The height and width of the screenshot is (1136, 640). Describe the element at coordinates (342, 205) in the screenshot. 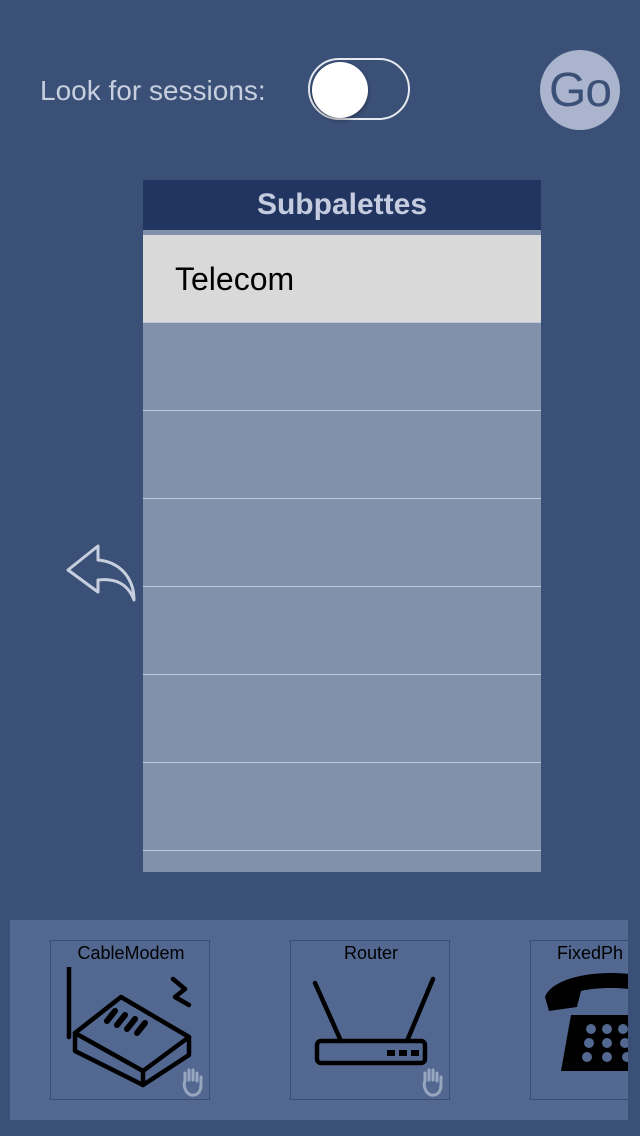

I see `subpalettes-header: Subpalettes` at that location.